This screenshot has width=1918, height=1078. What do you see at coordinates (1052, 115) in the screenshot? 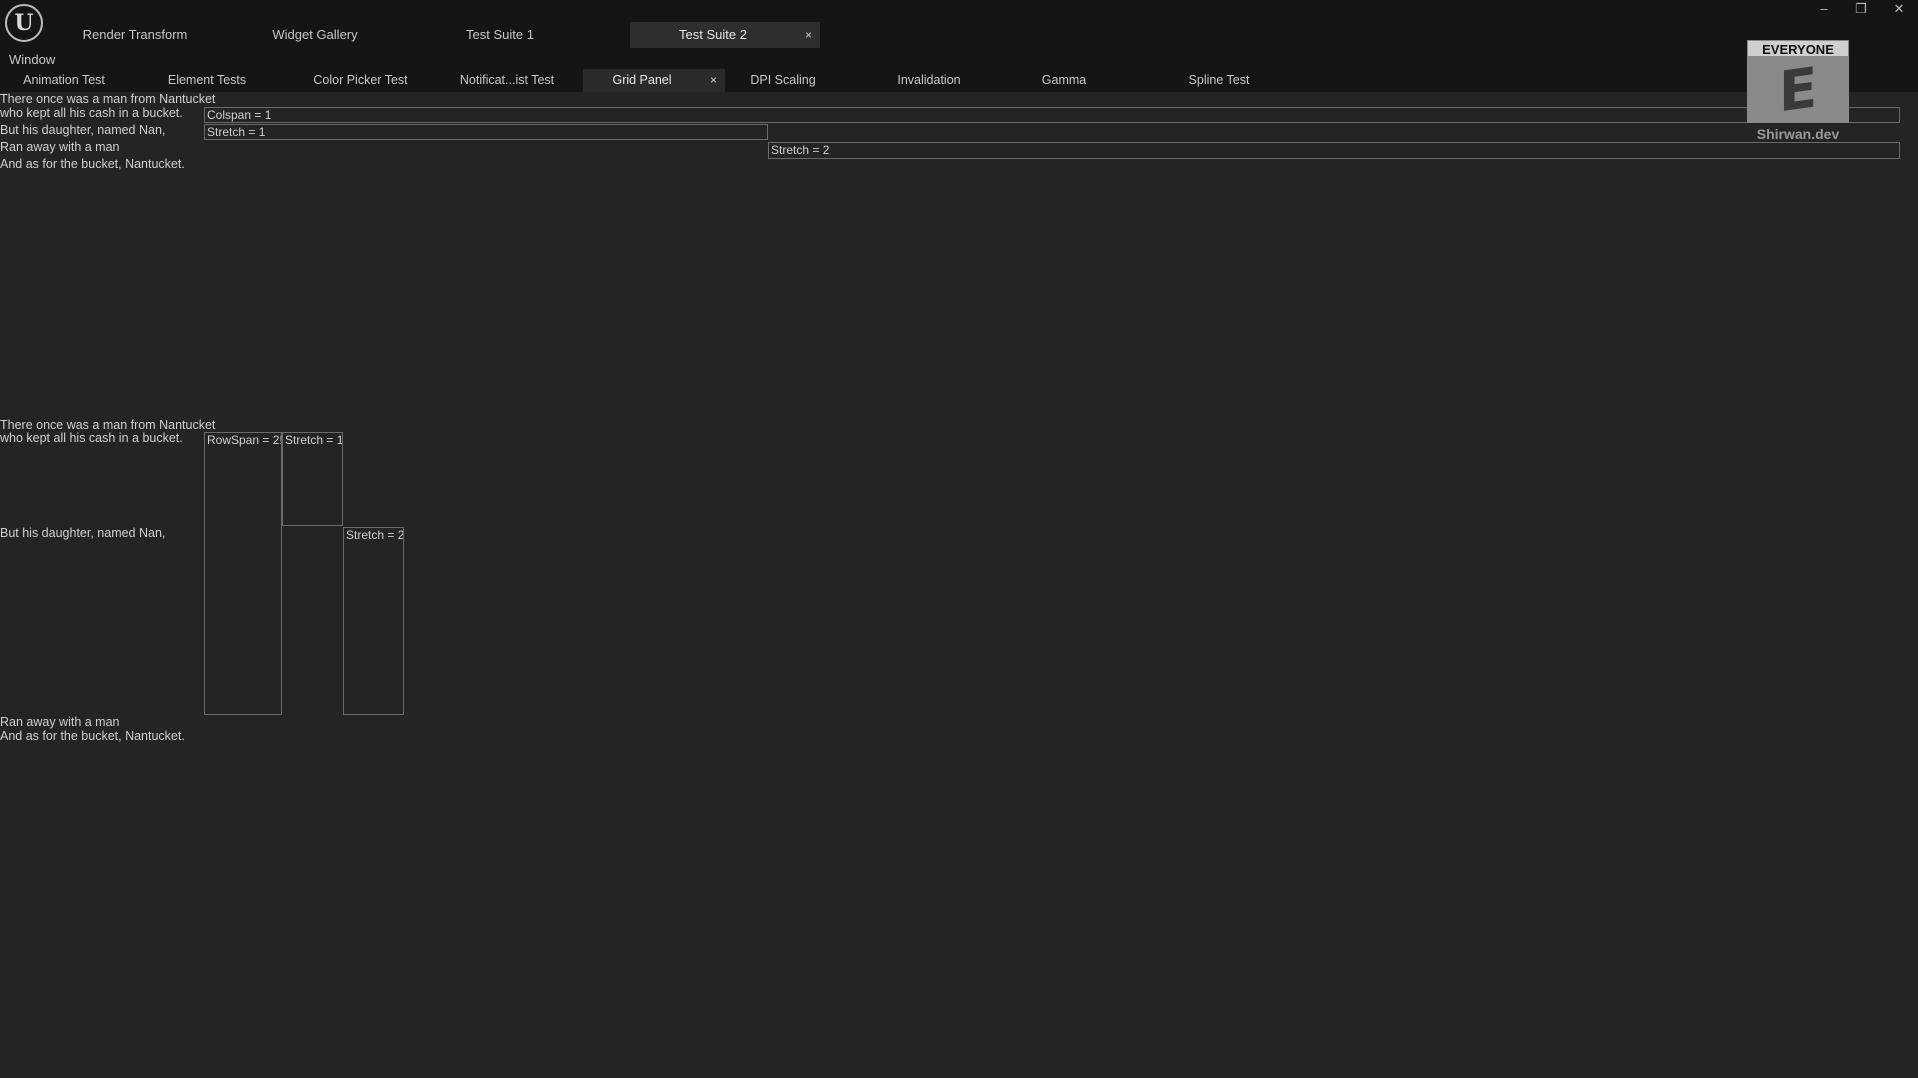
I see `grid-cell-colspan: Colspan = 1` at bounding box center [1052, 115].